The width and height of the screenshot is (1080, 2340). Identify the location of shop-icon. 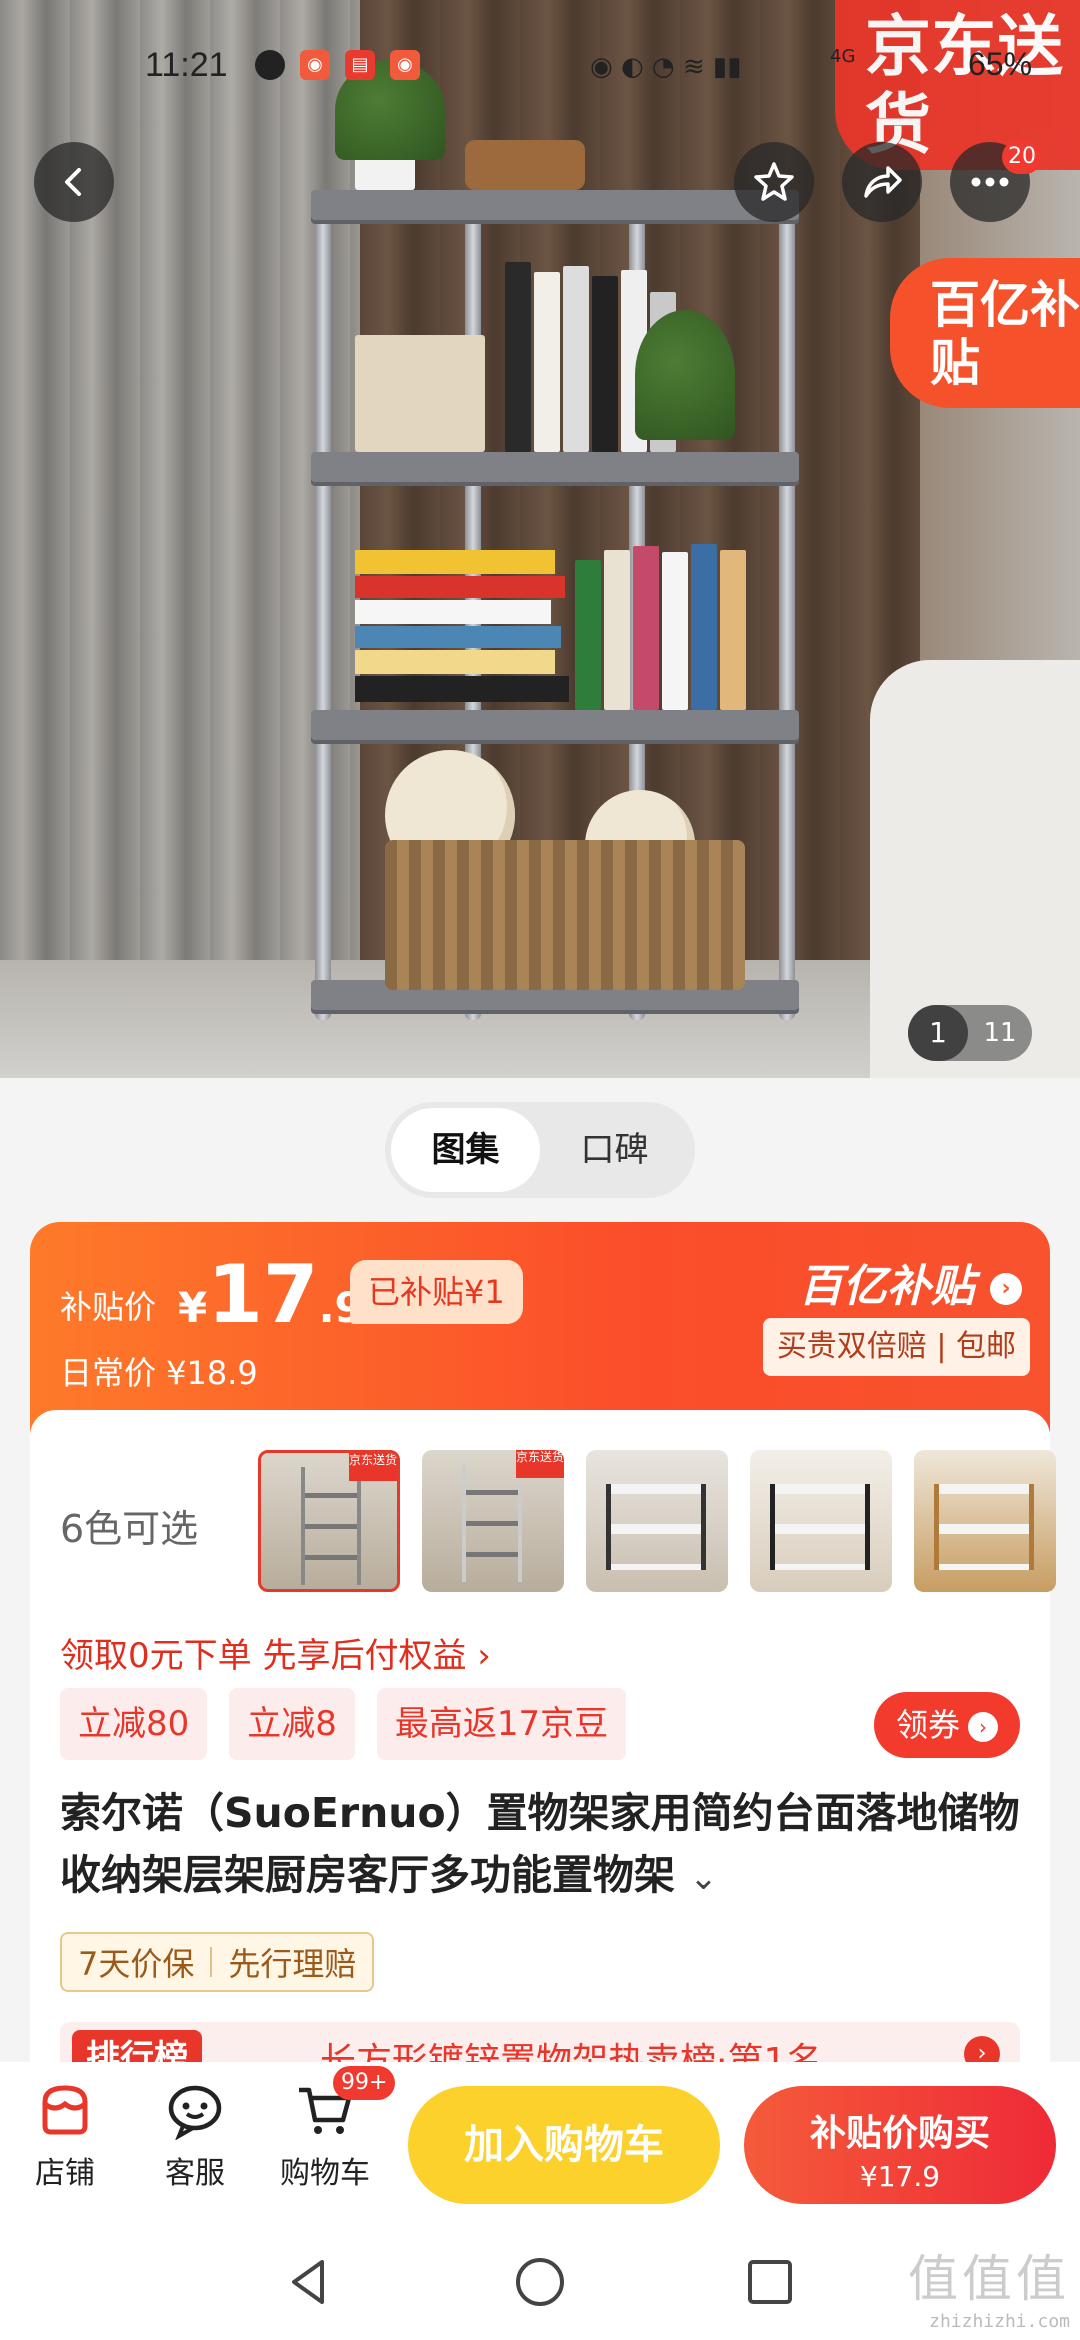
(65, 2110).